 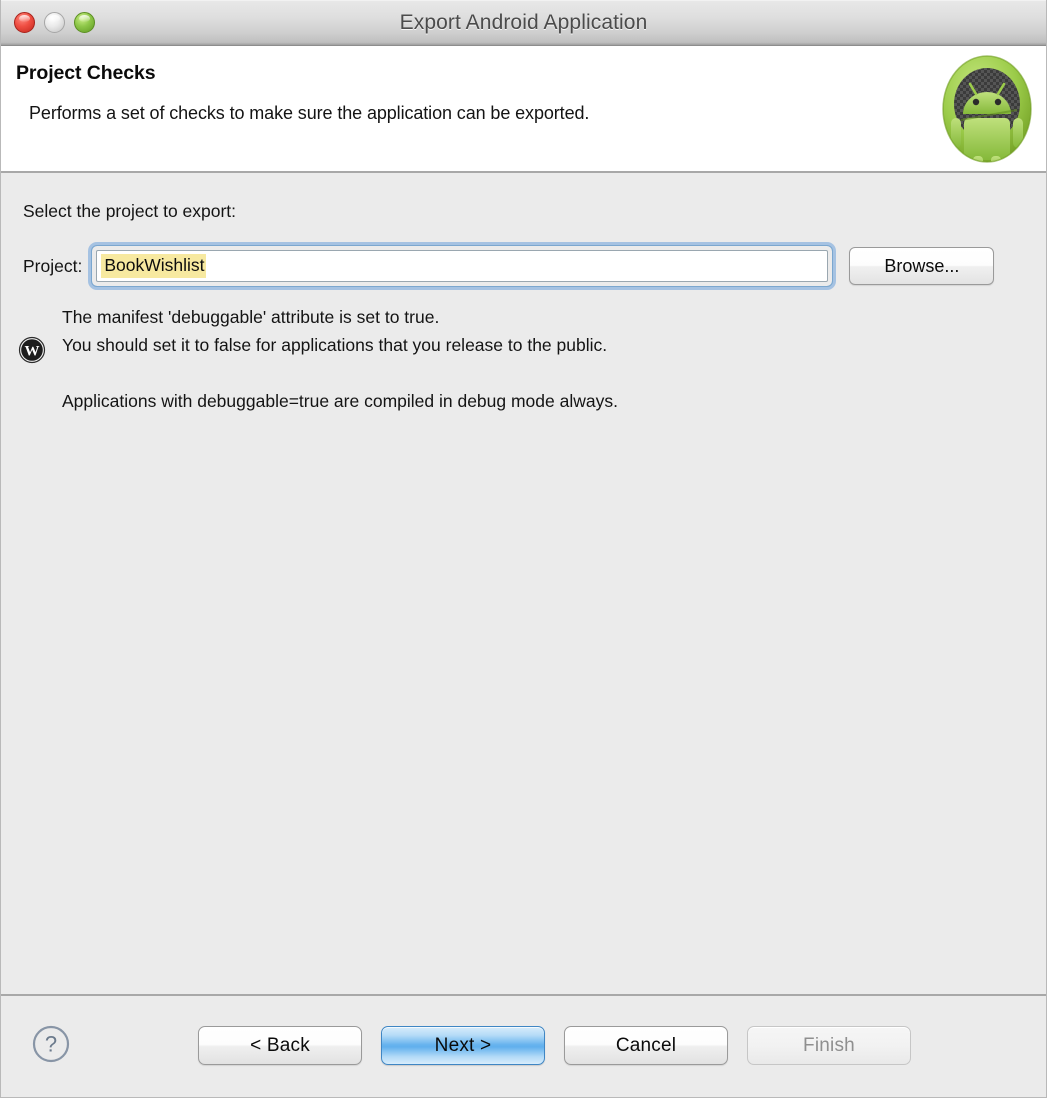 I want to click on window-titlebar: Export Android Application, so click(x=523, y=23).